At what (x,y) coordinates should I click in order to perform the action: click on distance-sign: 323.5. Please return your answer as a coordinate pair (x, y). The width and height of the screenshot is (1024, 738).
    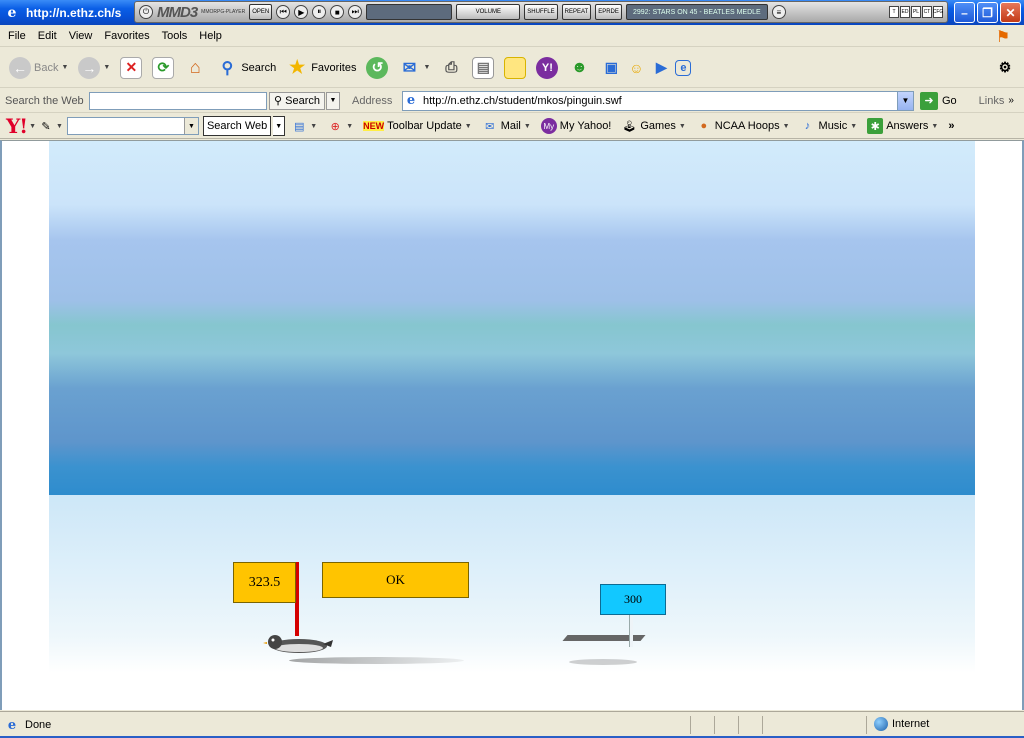
    Looking at the image, I should click on (264, 582).